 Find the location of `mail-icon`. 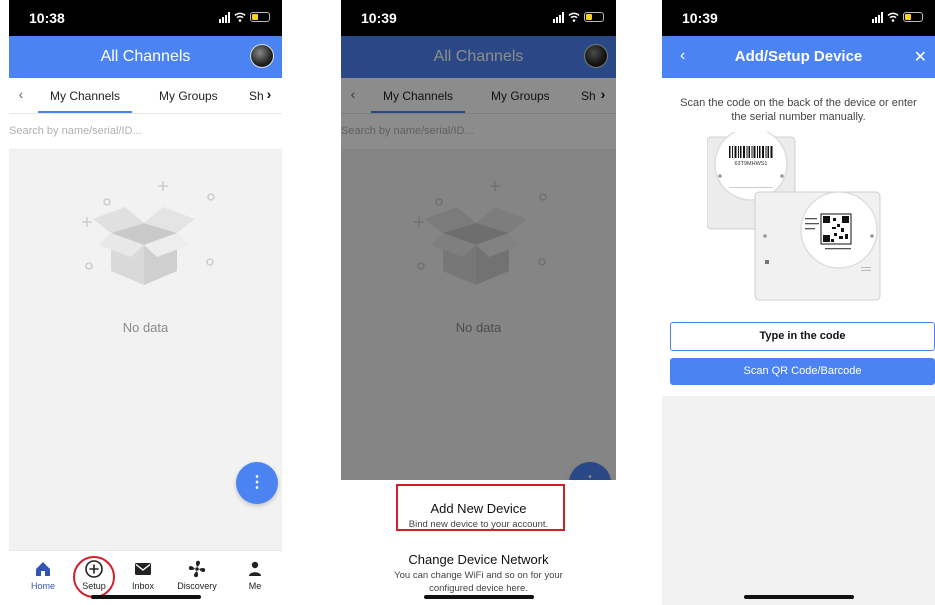

mail-icon is located at coordinates (143, 569).